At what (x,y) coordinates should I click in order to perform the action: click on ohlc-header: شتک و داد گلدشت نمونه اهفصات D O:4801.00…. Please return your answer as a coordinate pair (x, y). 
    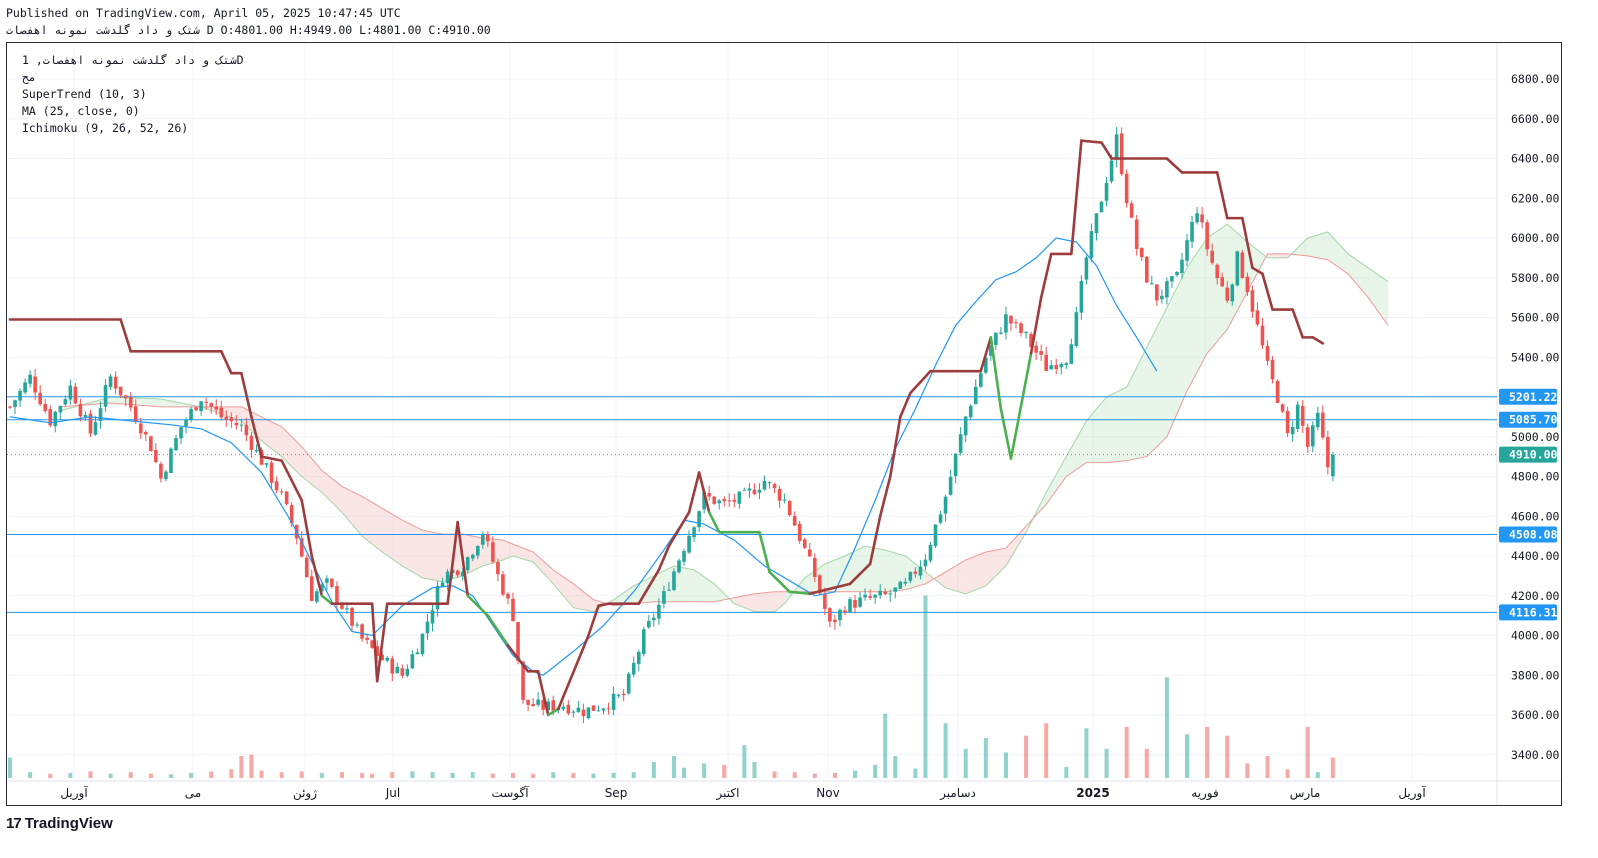
    Looking at the image, I should click on (248, 30).